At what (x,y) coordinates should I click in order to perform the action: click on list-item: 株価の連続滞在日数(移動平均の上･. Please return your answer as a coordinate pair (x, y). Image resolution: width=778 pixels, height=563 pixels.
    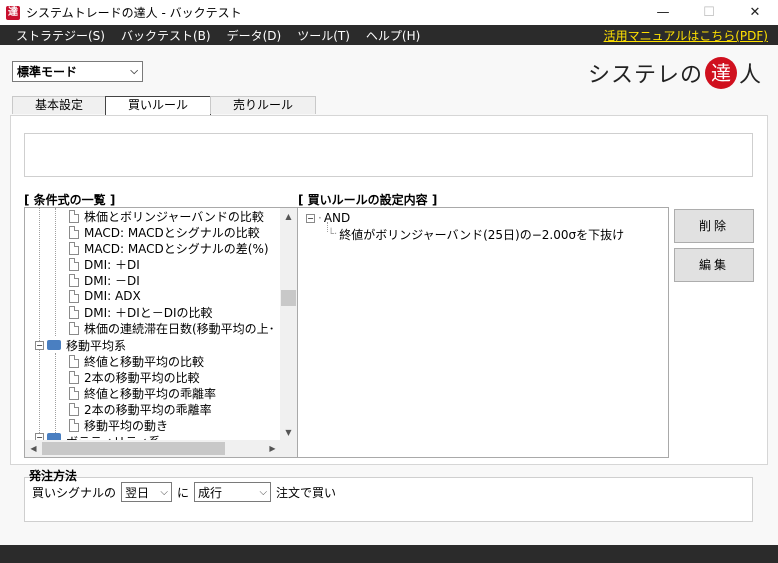
    Looking at the image, I should click on (172, 328).